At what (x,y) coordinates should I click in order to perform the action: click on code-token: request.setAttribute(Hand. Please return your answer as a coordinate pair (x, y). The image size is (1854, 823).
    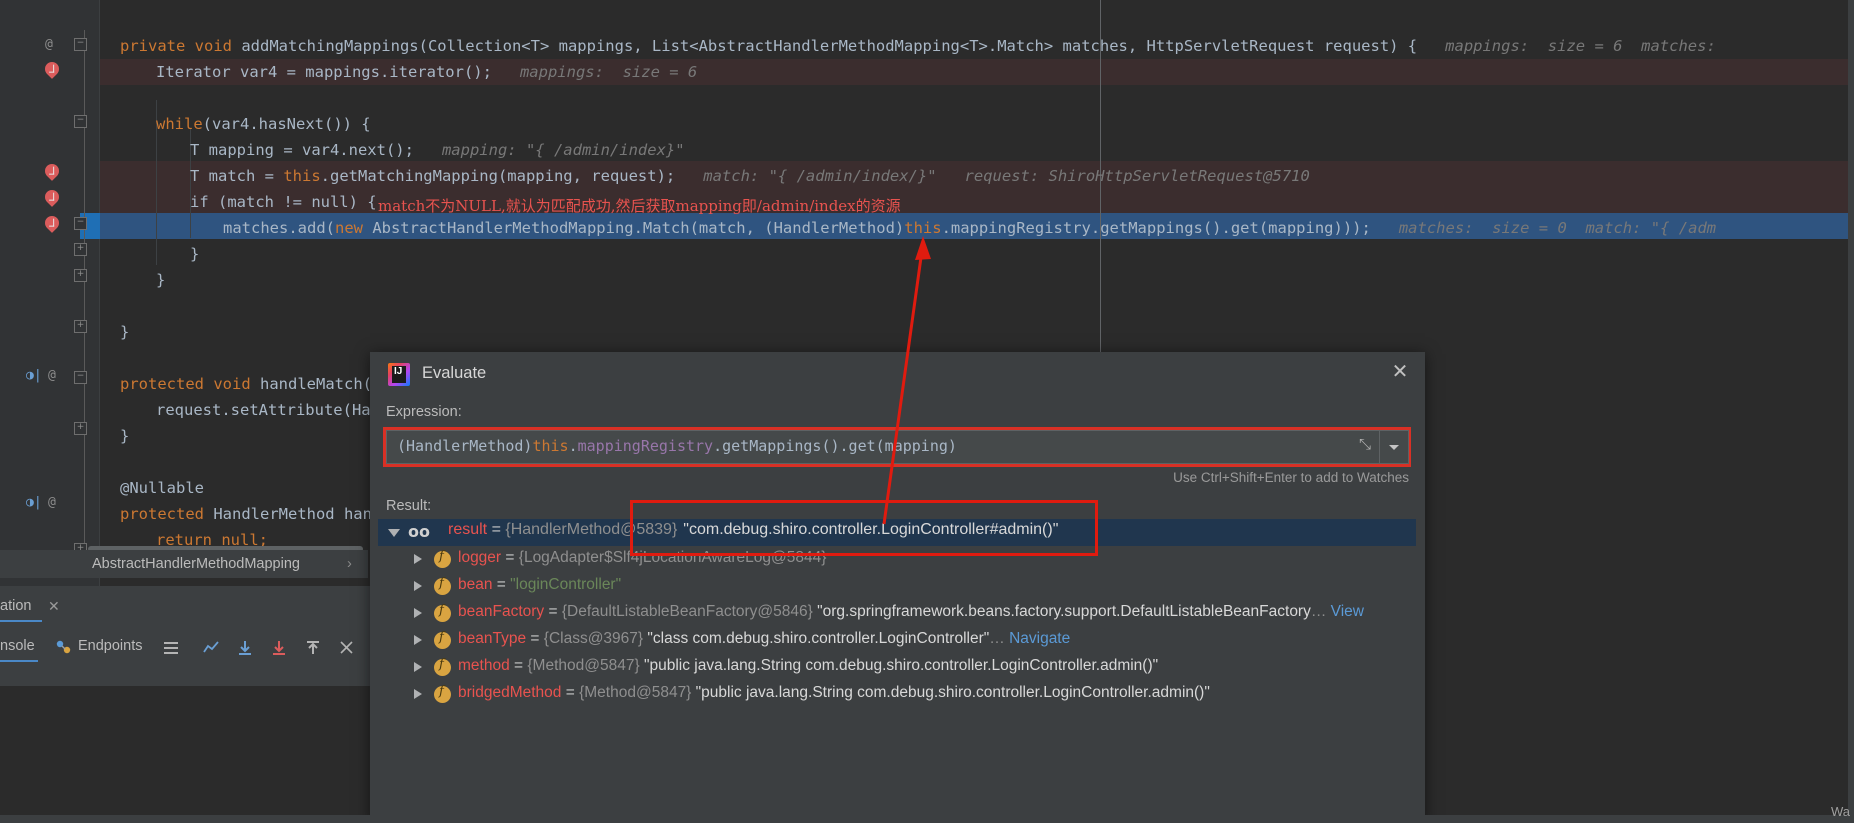
    Looking at the image, I should click on (273, 410).